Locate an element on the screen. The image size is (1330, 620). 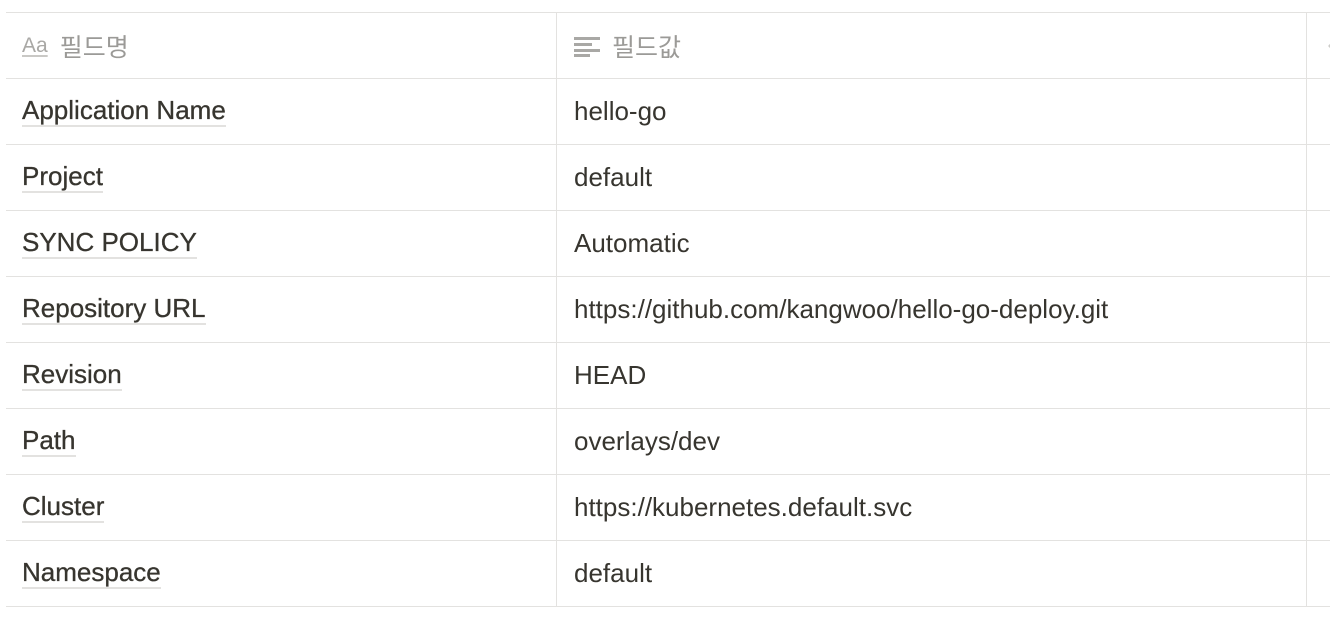
row-title: Revision is located at coordinates (72, 375).